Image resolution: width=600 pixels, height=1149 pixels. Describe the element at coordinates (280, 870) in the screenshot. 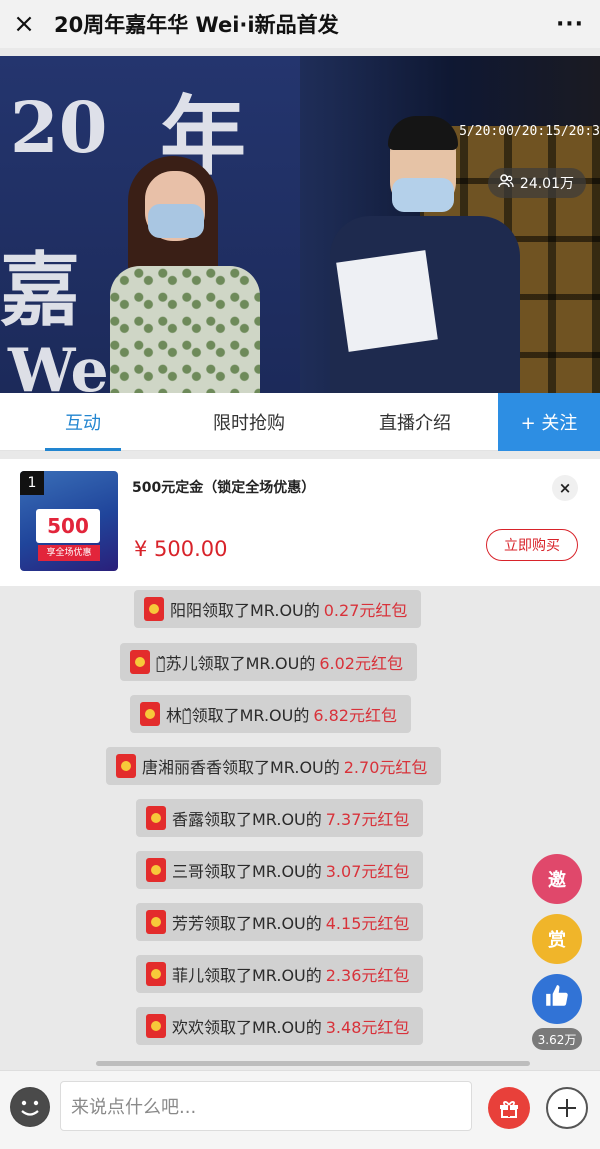

I see `list-item: 三哥领取了MR.OU的 3.07元红包` at that location.